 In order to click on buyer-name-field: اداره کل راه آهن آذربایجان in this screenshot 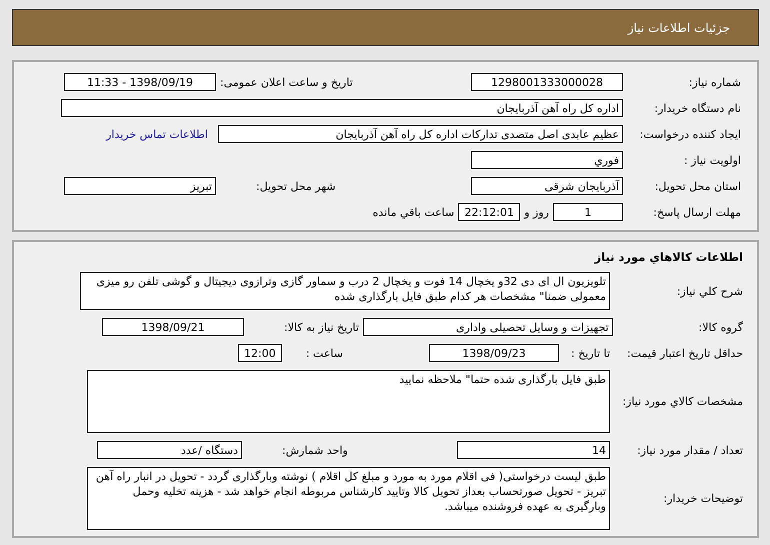, I will do `click(342, 108)`.